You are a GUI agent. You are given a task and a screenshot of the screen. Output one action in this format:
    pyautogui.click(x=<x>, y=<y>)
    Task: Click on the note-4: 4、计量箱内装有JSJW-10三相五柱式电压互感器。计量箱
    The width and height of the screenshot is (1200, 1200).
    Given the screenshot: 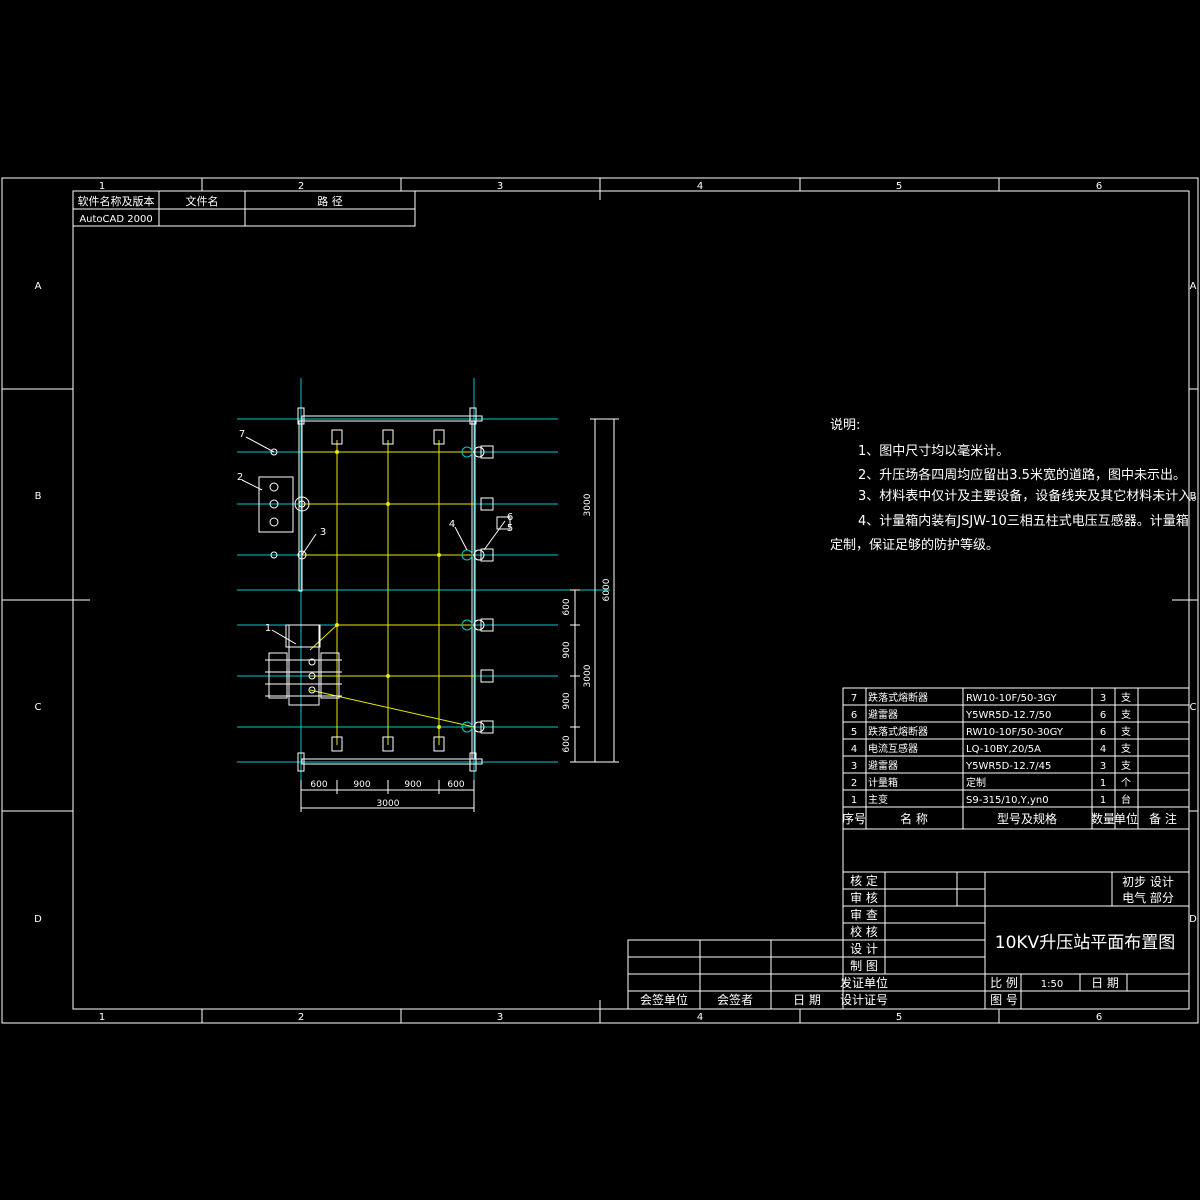 What is the action you would take?
    pyautogui.click(x=1023, y=521)
    